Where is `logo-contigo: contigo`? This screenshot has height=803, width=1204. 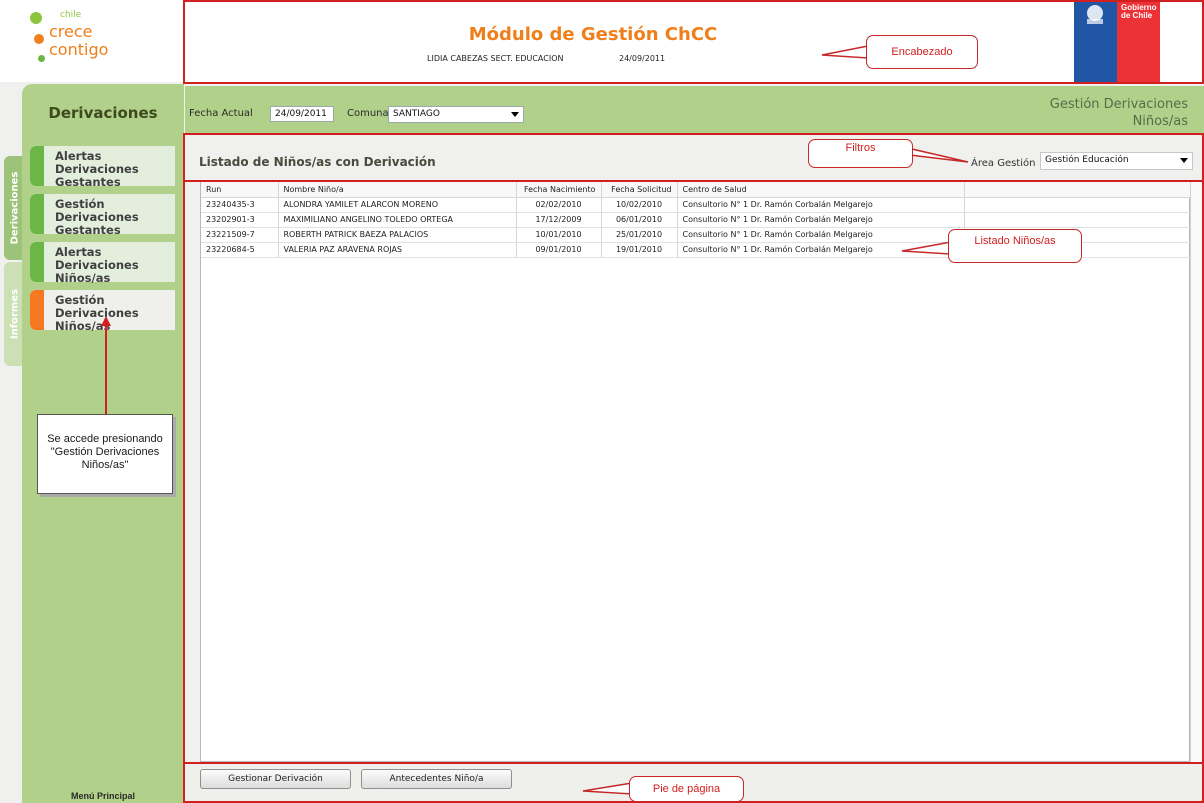
logo-contigo: contigo is located at coordinates (79, 49).